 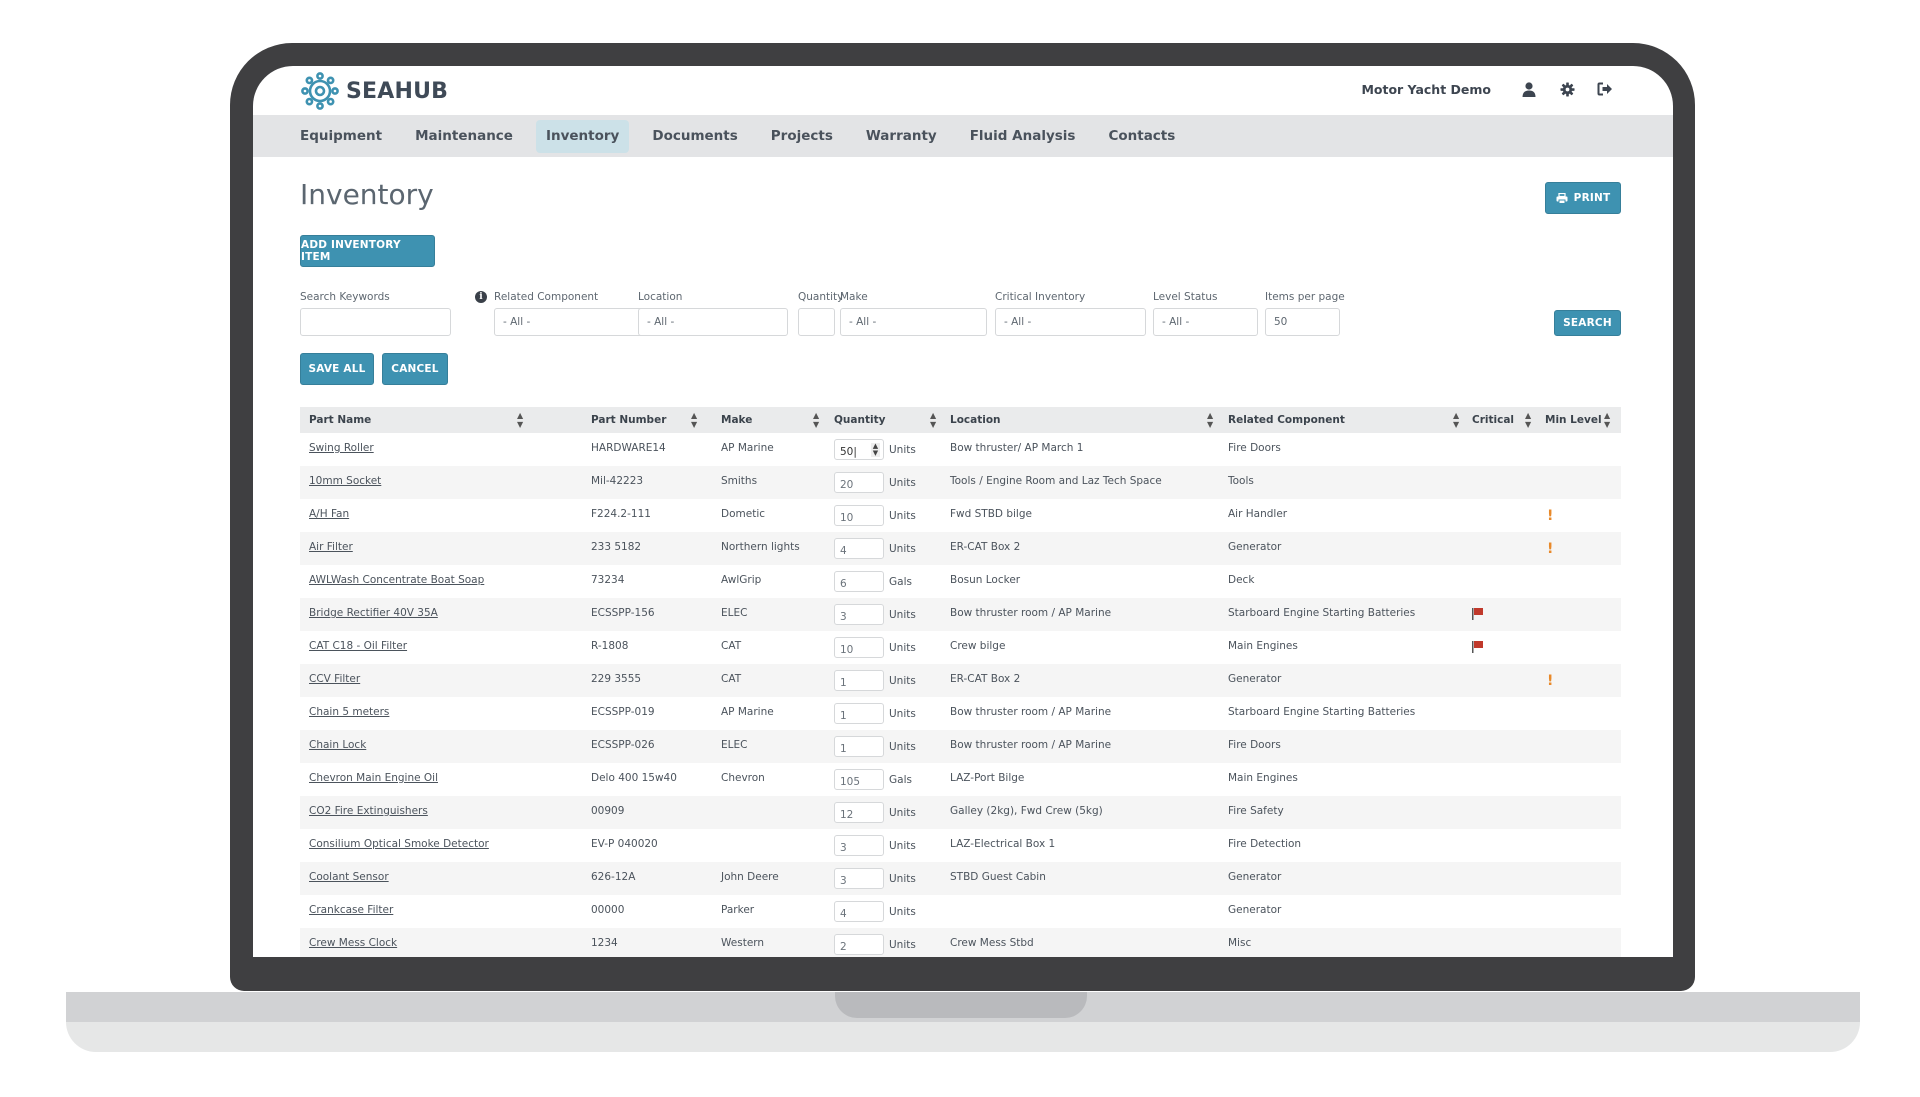 I want to click on part-name-link: CO2 Fire Extinguishers, so click(x=368, y=811).